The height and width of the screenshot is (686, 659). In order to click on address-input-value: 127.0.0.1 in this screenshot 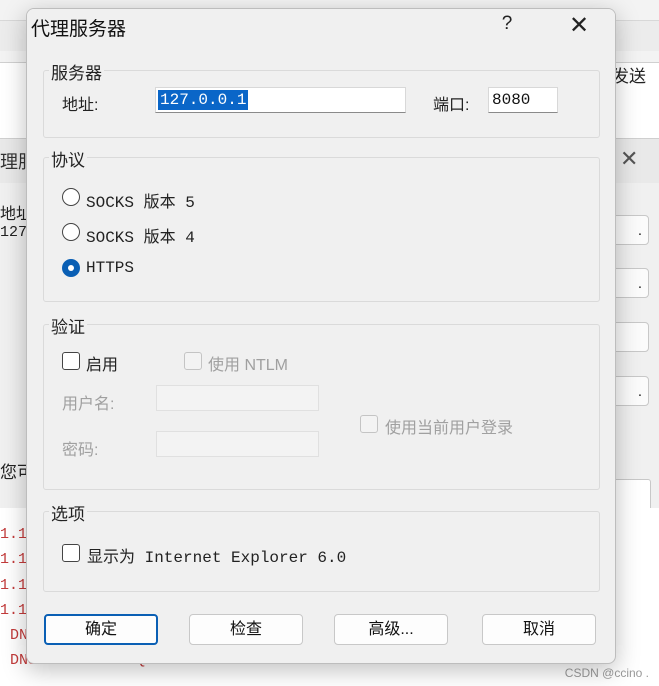, I will do `click(203, 100)`.